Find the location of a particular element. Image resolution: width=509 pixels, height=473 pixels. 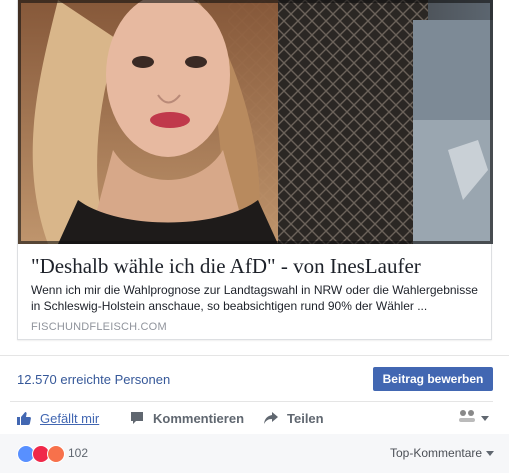

like-label: Gefällt mir is located at coordinates (70, 418).